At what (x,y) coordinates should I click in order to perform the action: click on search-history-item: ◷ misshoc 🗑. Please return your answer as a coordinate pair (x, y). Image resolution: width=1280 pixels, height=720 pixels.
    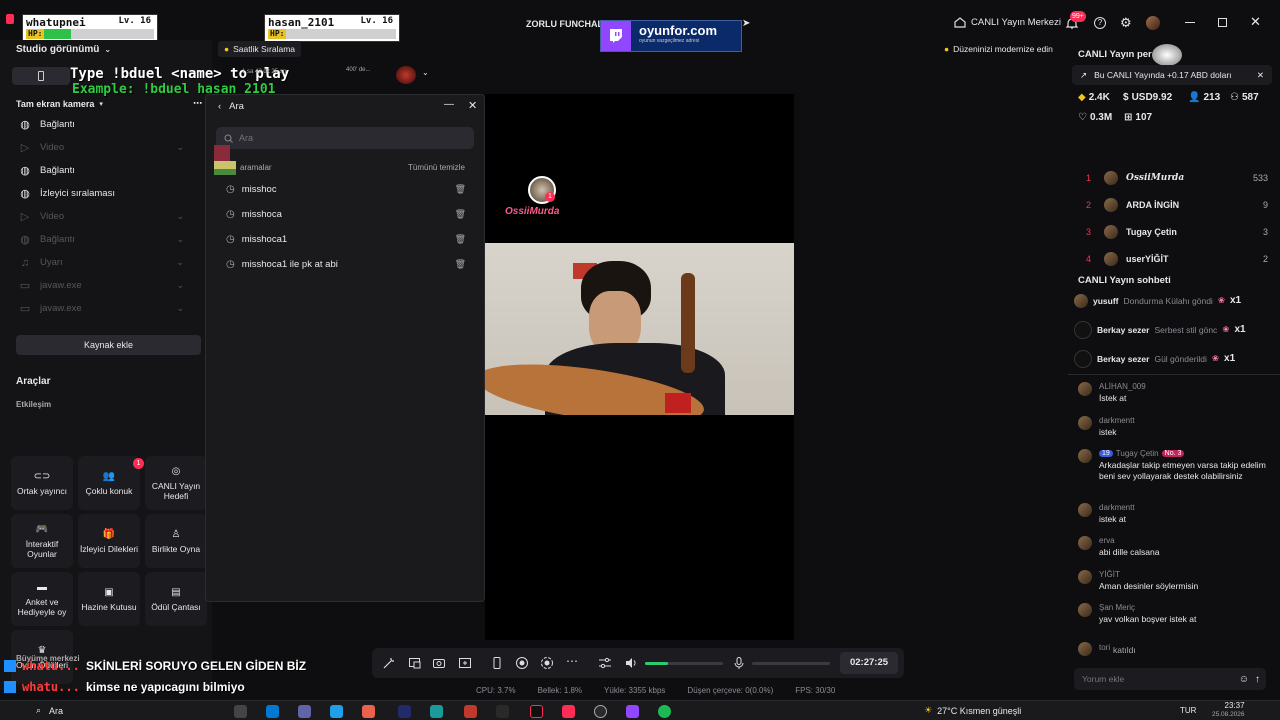
    Looking at the image, I should click on (345, 189).